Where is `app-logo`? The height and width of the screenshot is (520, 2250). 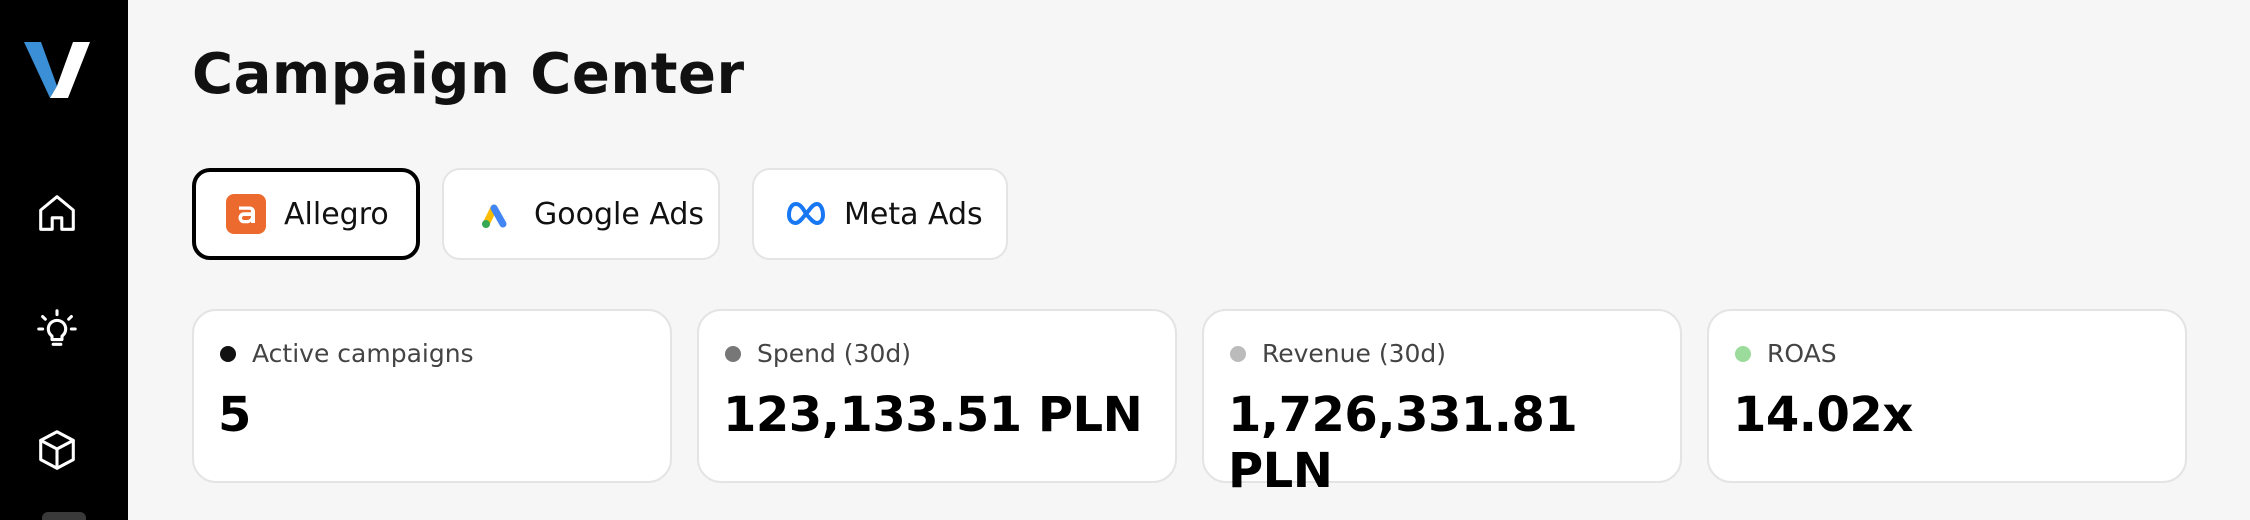
app-logo is located at coordinates (57, 70).